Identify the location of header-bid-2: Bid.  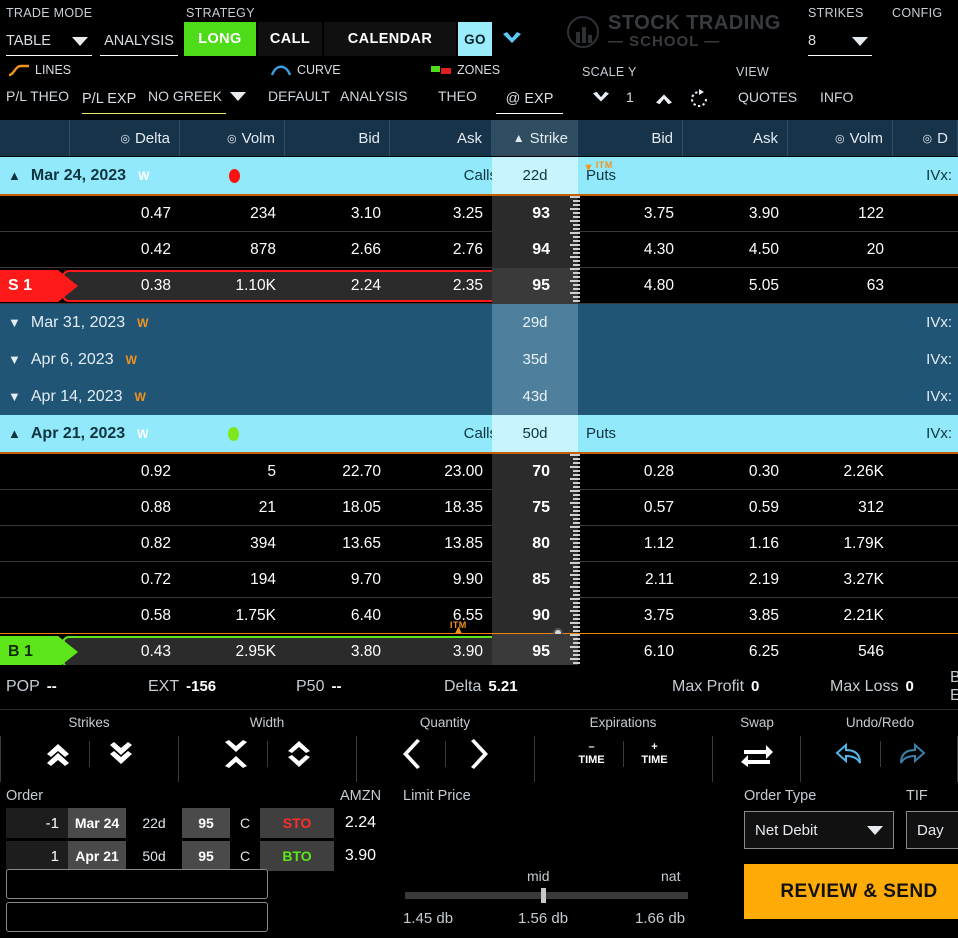
(337, 138).